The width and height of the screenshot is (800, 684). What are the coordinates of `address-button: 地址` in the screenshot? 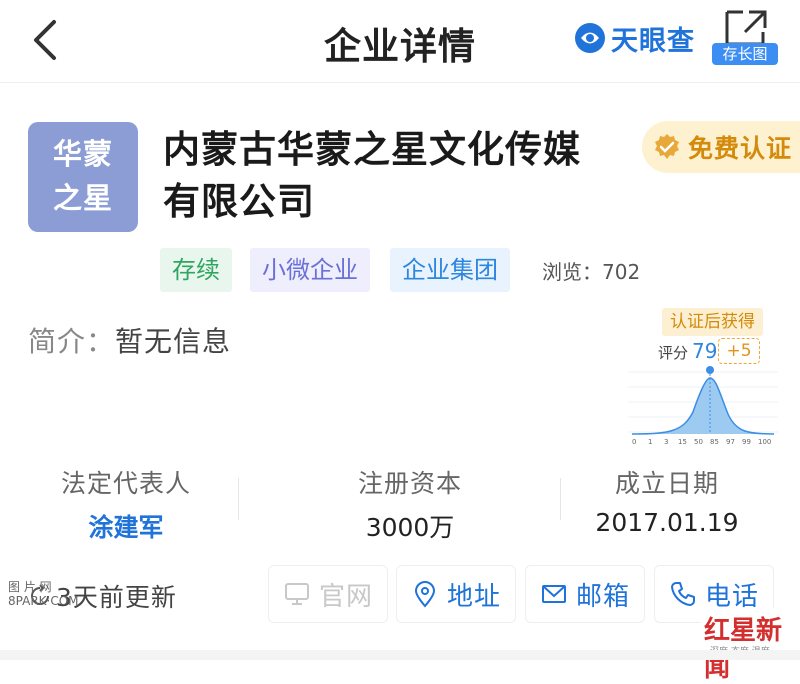 It's located at (456, 594).